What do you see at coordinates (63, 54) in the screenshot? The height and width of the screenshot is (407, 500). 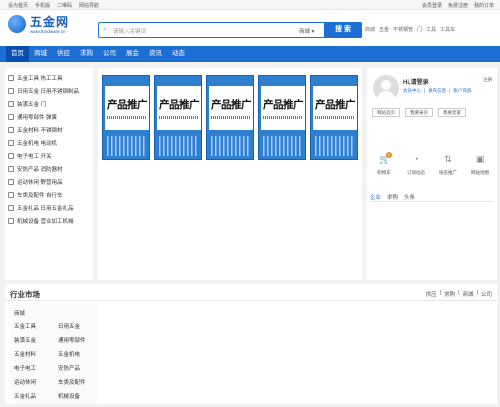 I see `nav-supply: 供应` at bounding box center [63, 54].